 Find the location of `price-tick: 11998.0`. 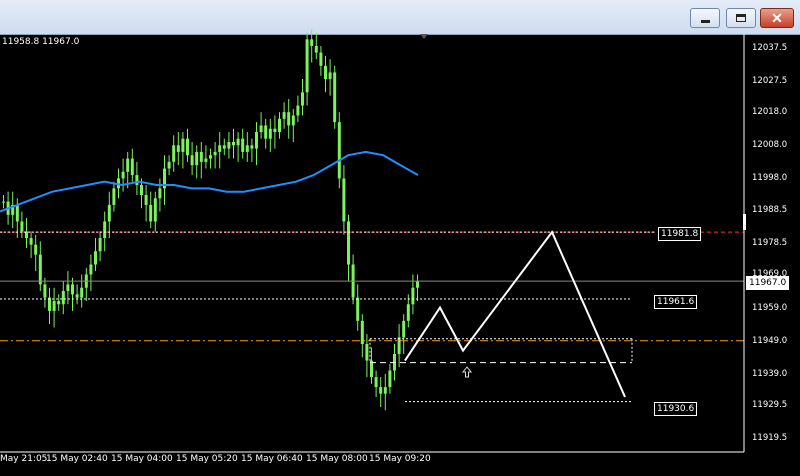

price-tick: 11998.0 is located at coordinates (770, 178).